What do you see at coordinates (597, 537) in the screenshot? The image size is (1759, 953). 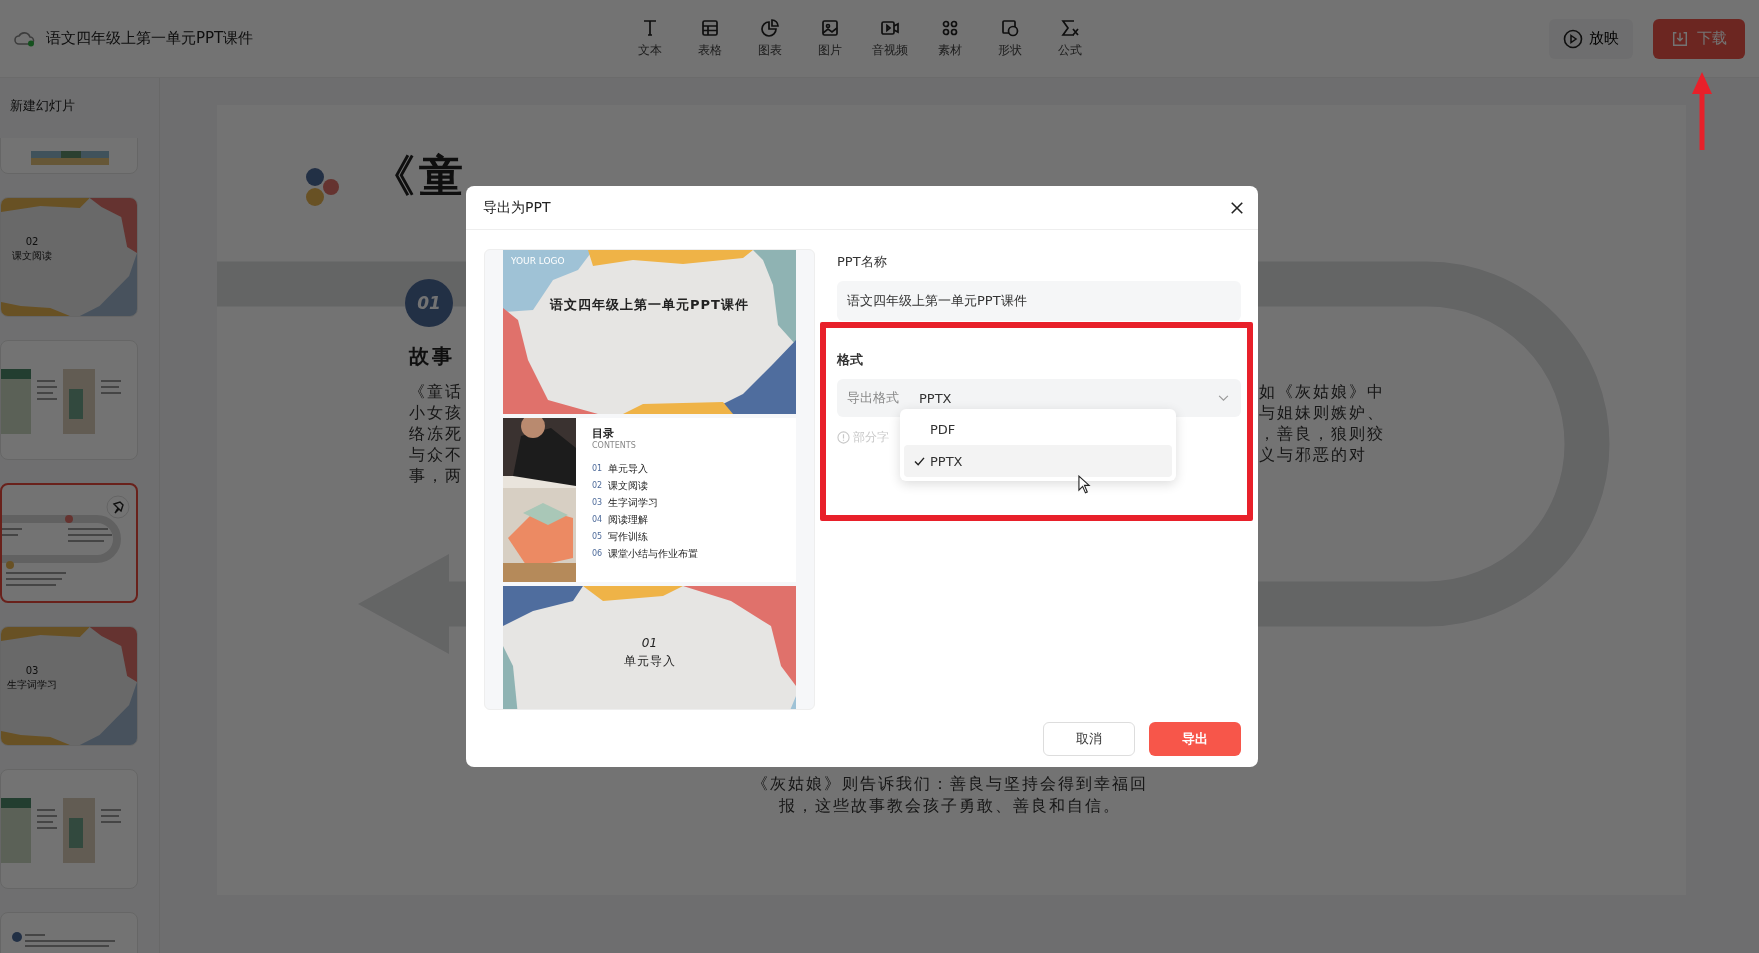 I see `contents-number: 05` at bounding box center [597, 537].